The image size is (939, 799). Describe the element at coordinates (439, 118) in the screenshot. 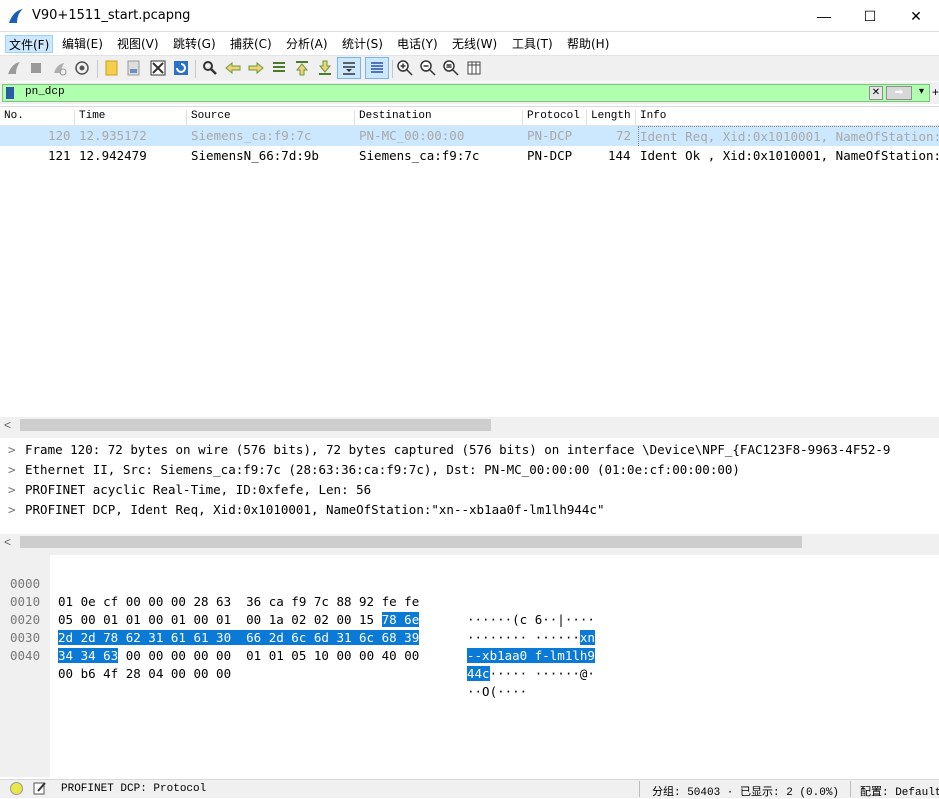

I see `column-destination: Destination` at that location.